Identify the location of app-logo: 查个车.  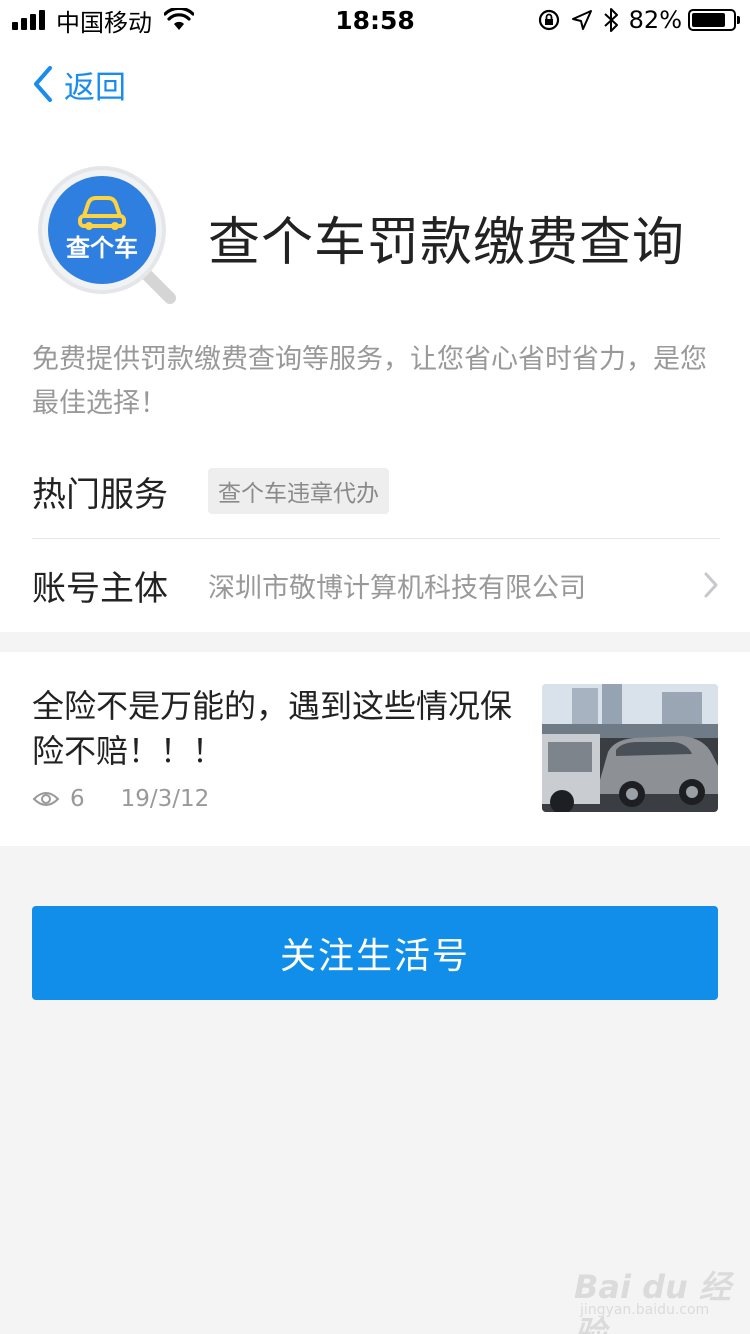
(107, 235).